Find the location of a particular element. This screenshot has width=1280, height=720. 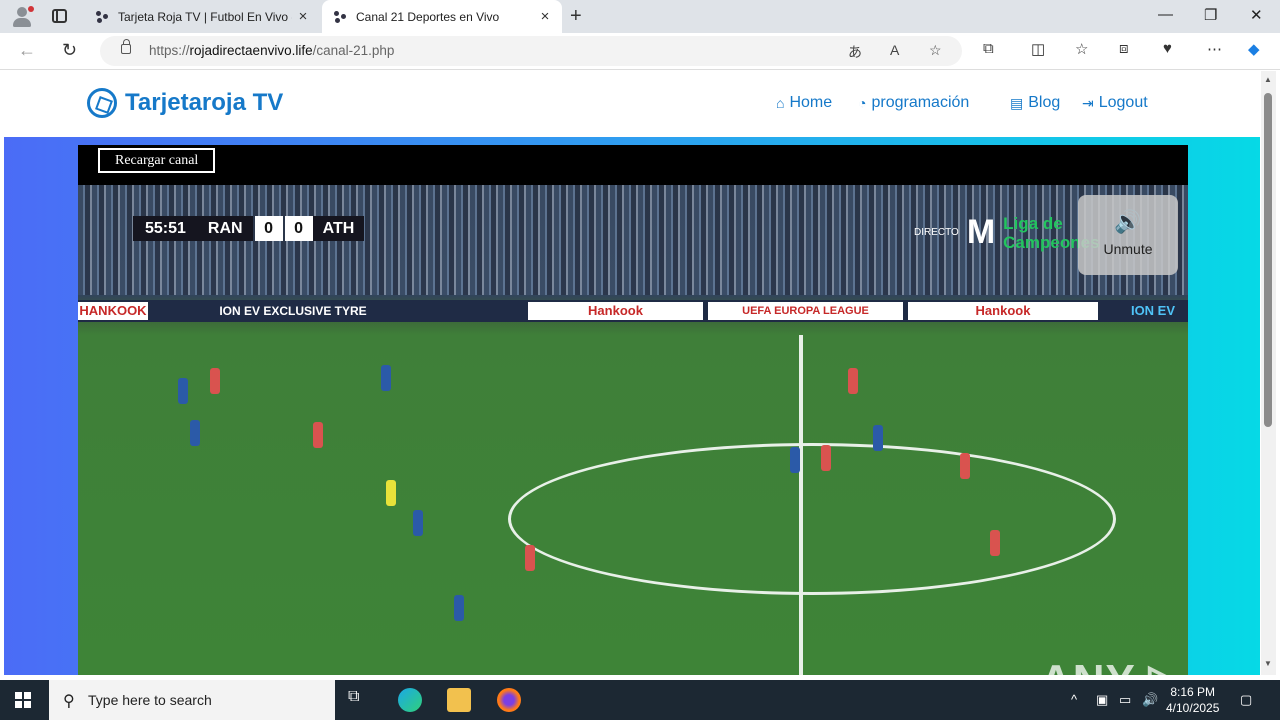

battery-icon: ▣ is located at coordinates (1102, 700).